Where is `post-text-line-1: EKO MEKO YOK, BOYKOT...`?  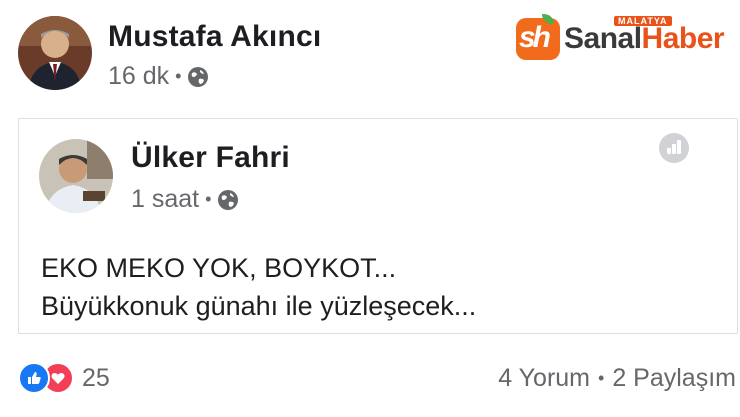
post-text-line-1: EKO MEKO YOK, BOYKOT... is located at coordinates (219, 268).